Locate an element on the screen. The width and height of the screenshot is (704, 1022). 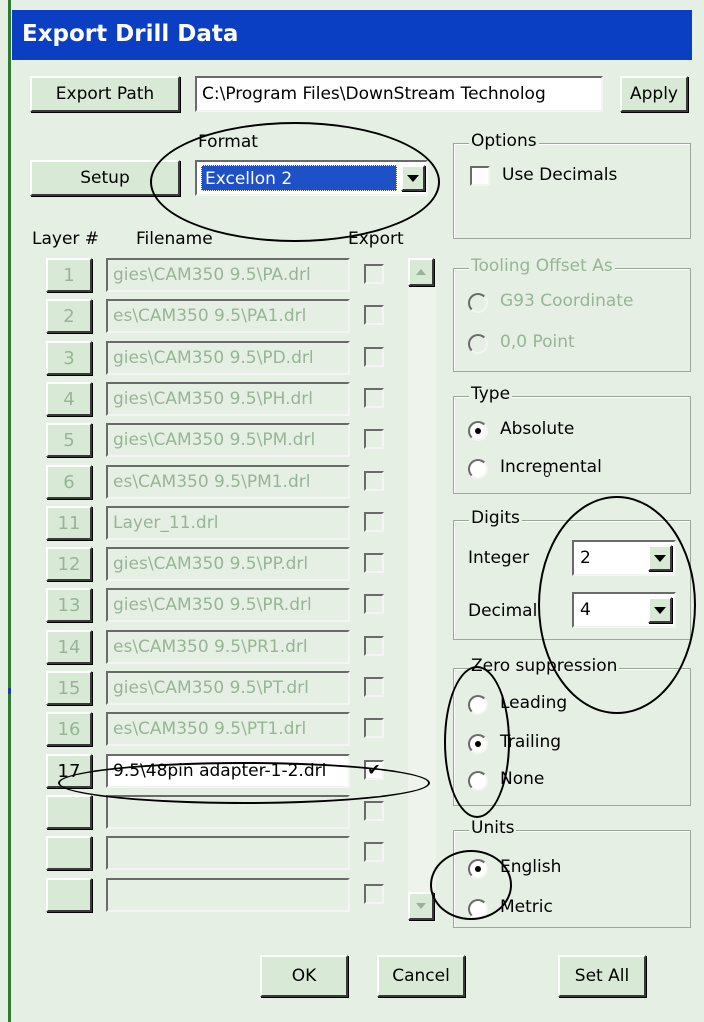
layer-filename-field: 9.5\48pin adapter-1-2.drl is located at coordinates (228, 771).